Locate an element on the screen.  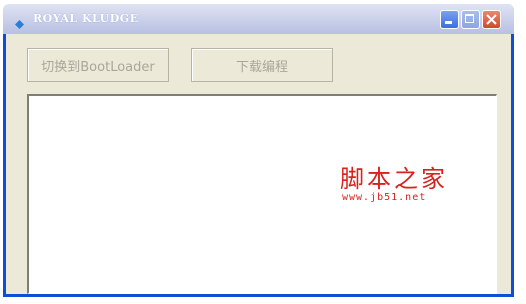
close-button is located at coordinates (491, 19).